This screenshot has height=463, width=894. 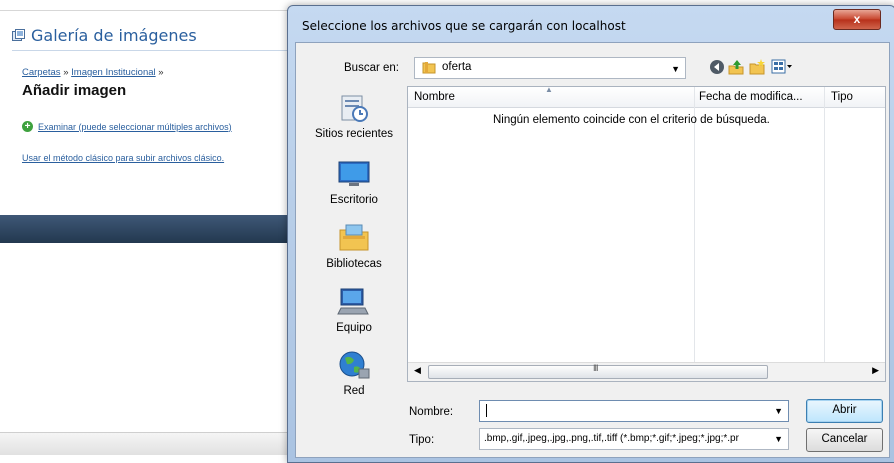 What do you see at coordinates (736, 67) in the screenshot?
I see `up-folder-icon` at bounding box center [736, 67].